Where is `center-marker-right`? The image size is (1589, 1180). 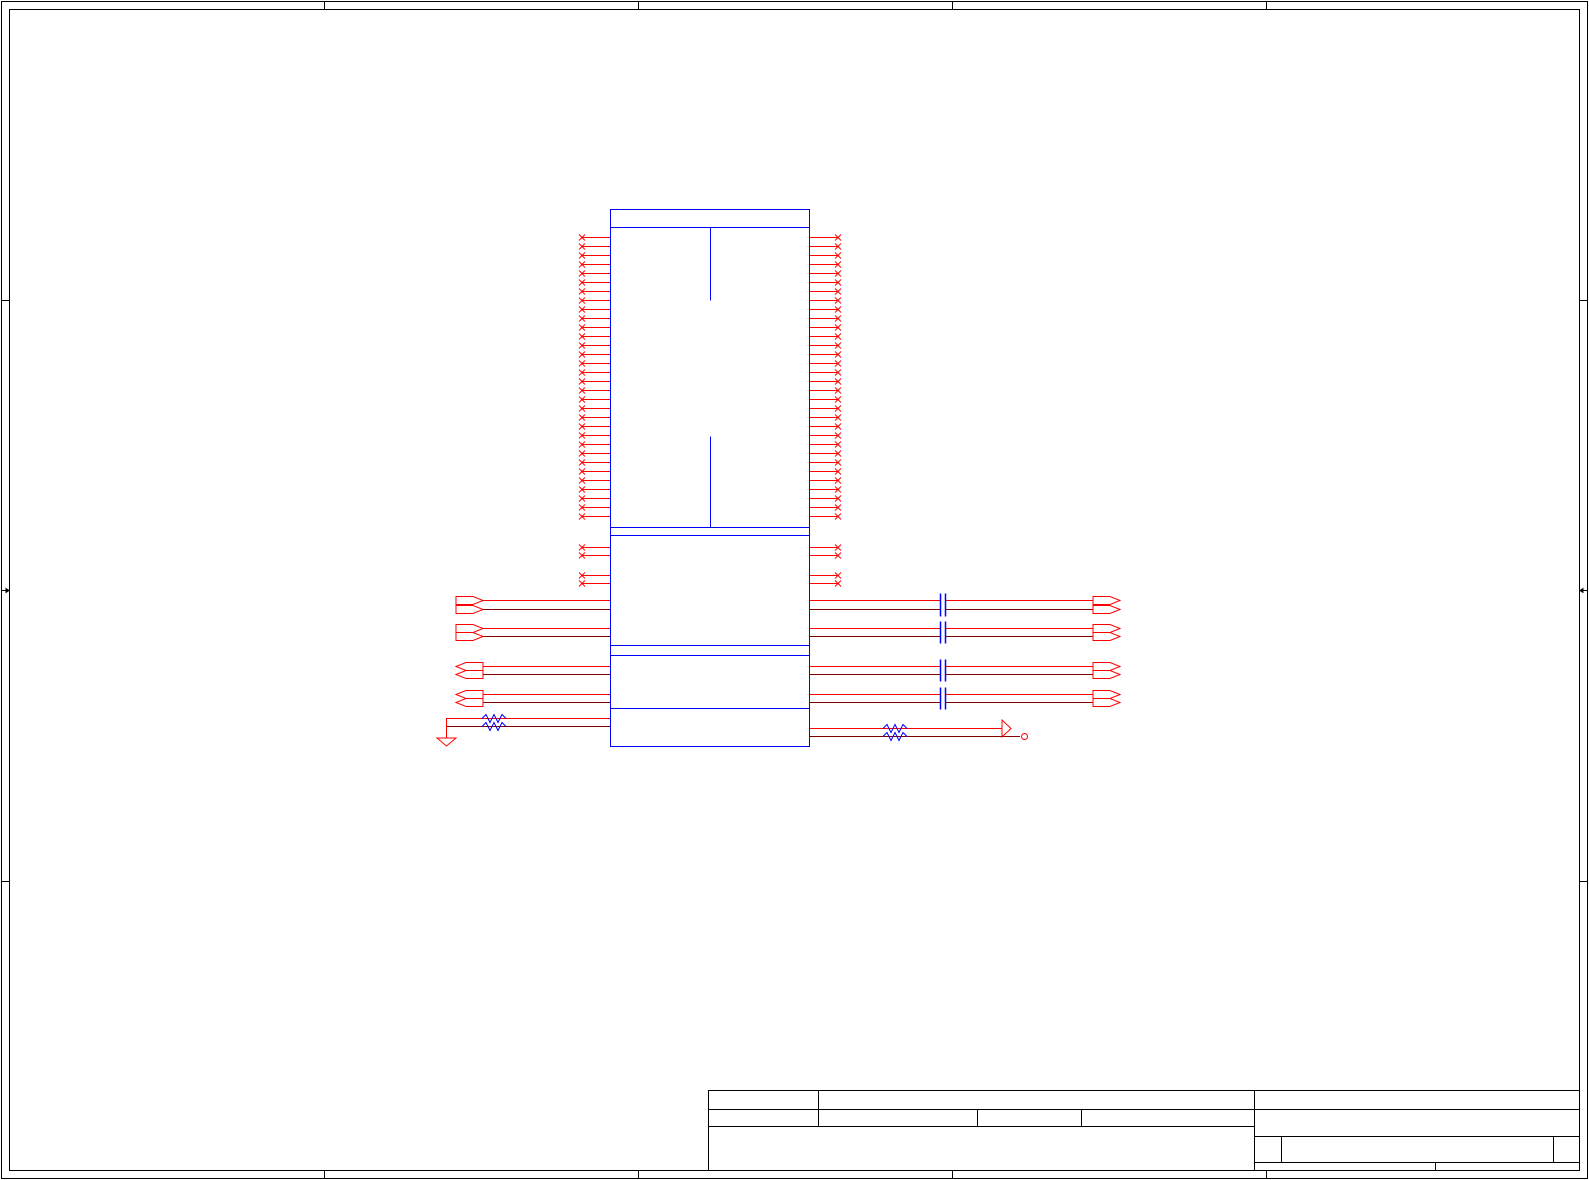
center-marker-right is located at coordinates (1583, 590).